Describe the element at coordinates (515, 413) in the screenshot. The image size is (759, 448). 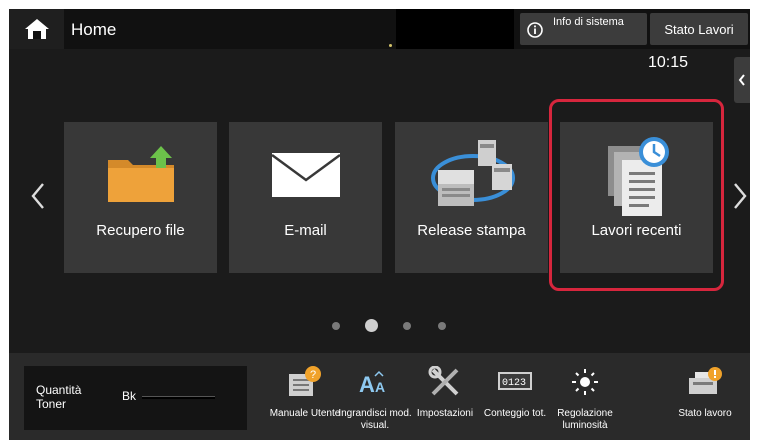
I see `counter-label: Conteggio tot.` at that location.